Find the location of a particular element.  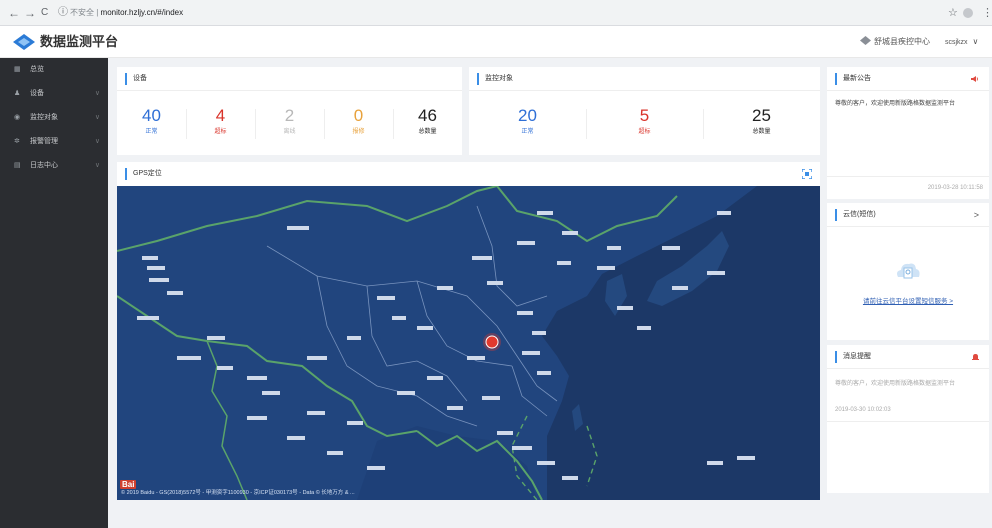

organization-name: 舒城县疾控中心 is located at coordinates (902, 41).